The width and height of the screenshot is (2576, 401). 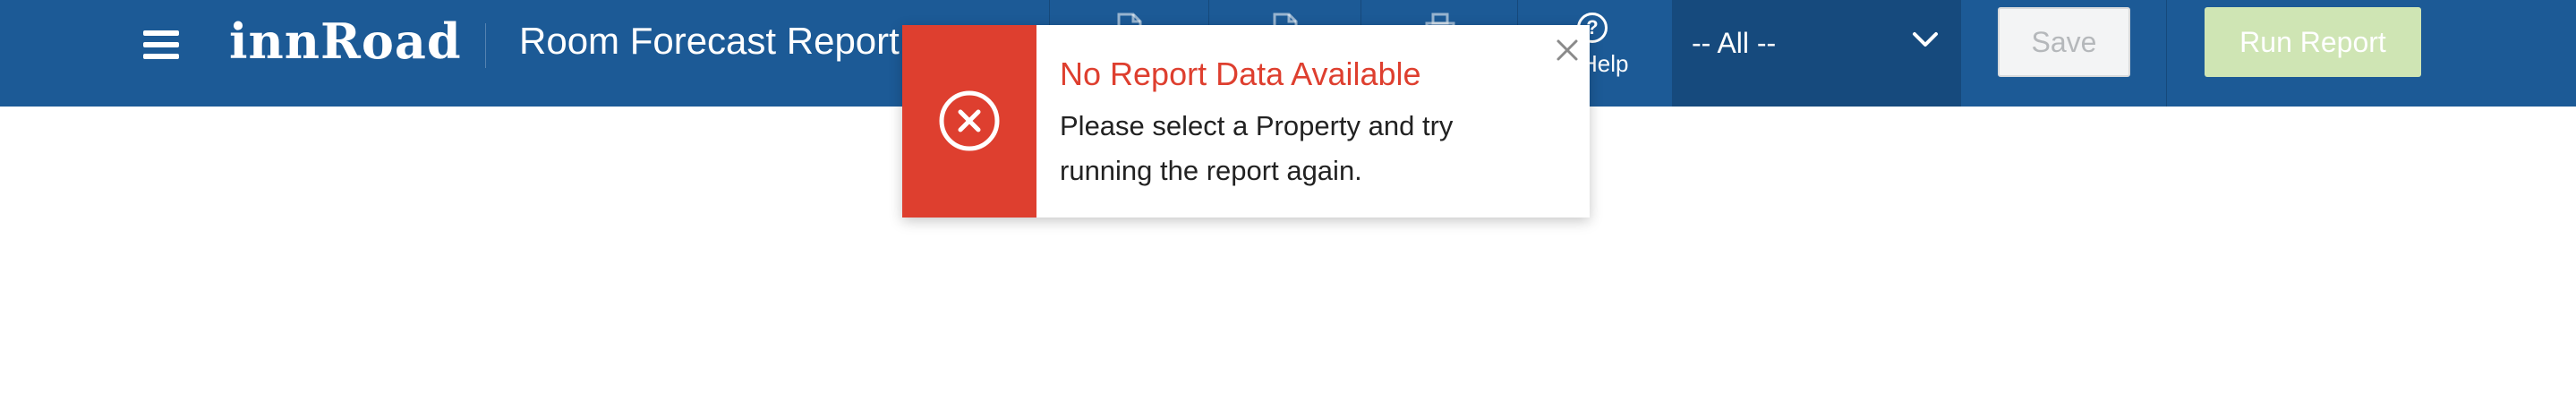 What do you see at coordinates (345, 41) in the screenshot?
I see `app-logo: innRoad` at bounding box center [345, 41].